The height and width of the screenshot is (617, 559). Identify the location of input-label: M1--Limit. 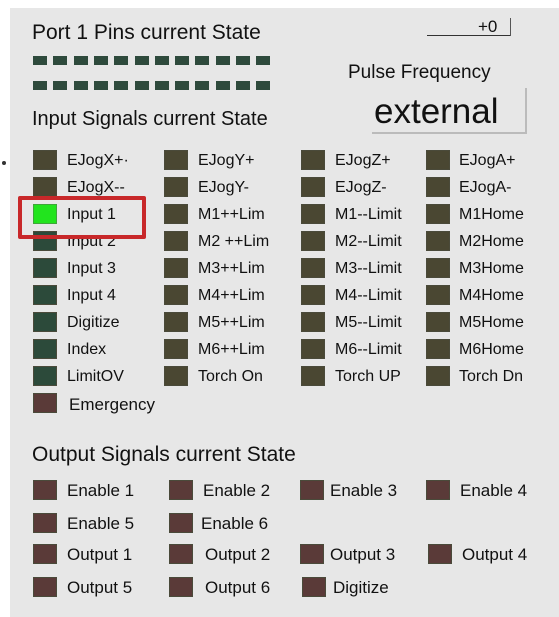
(368, 214).